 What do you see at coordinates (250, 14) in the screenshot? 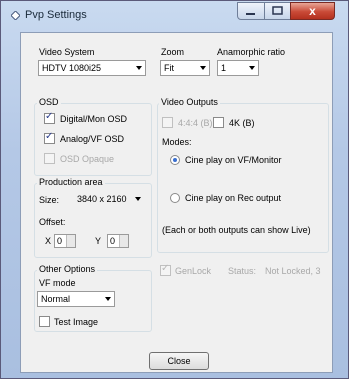
I see `minimize-icon` at bounding box center [250, 14].